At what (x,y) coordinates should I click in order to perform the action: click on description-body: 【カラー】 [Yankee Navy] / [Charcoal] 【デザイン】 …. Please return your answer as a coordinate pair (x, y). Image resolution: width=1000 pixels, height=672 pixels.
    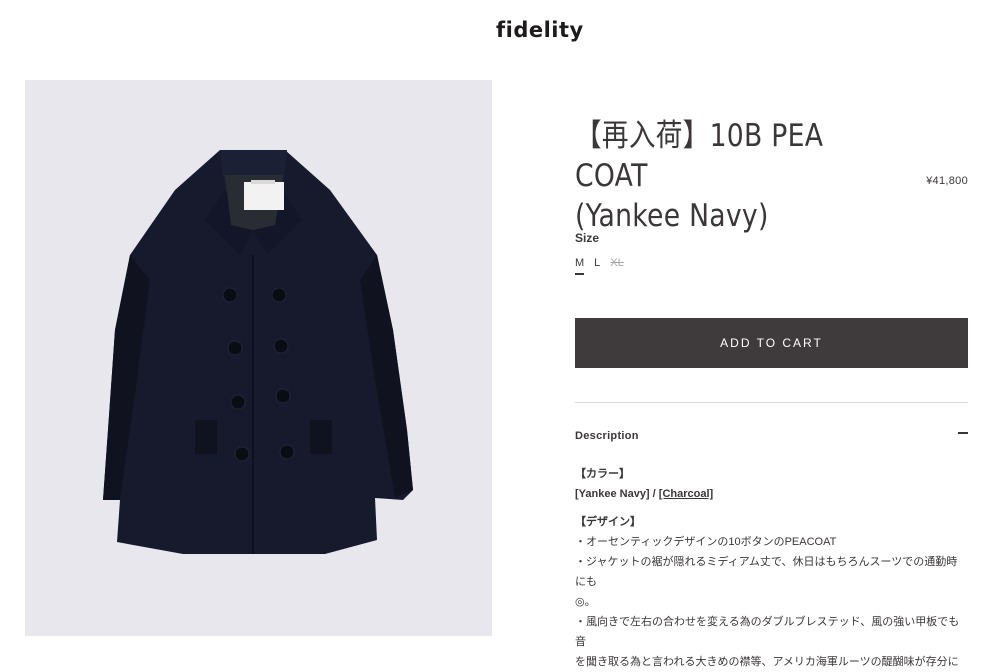
    Looking at the image, I should click on (771, 568).